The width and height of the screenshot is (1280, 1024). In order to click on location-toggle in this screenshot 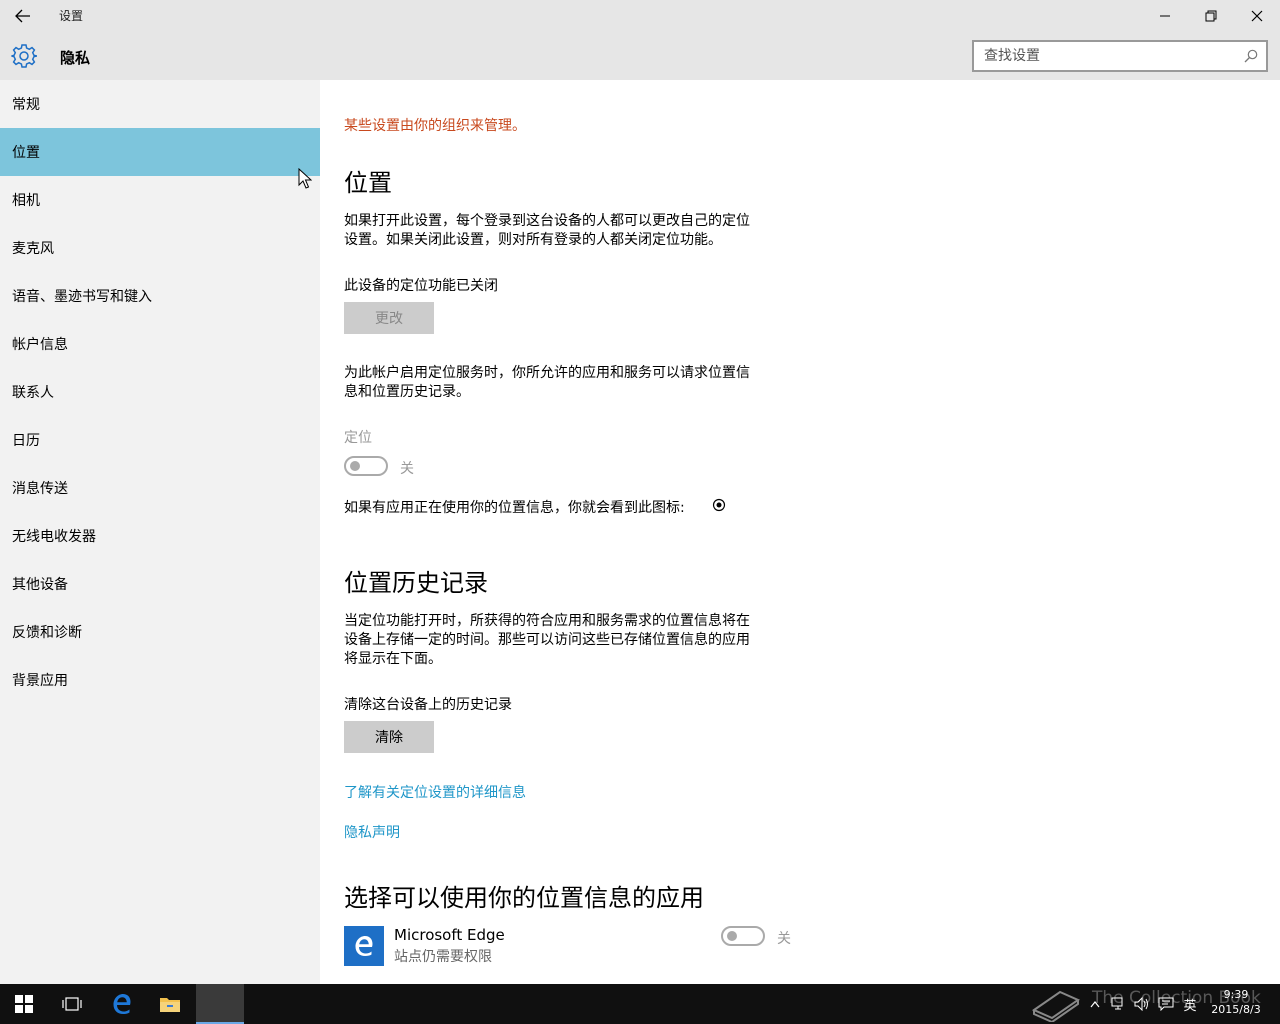, I will do `click(366, 466)`.